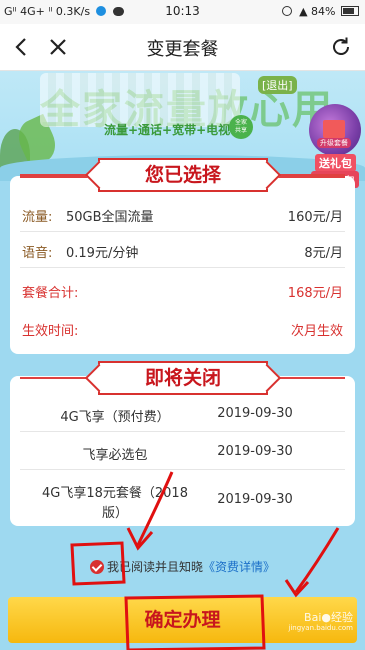  Describe the element at coordinates (50, 293) in the screenshot. I see `row-label: 套餐合计:` at that location.